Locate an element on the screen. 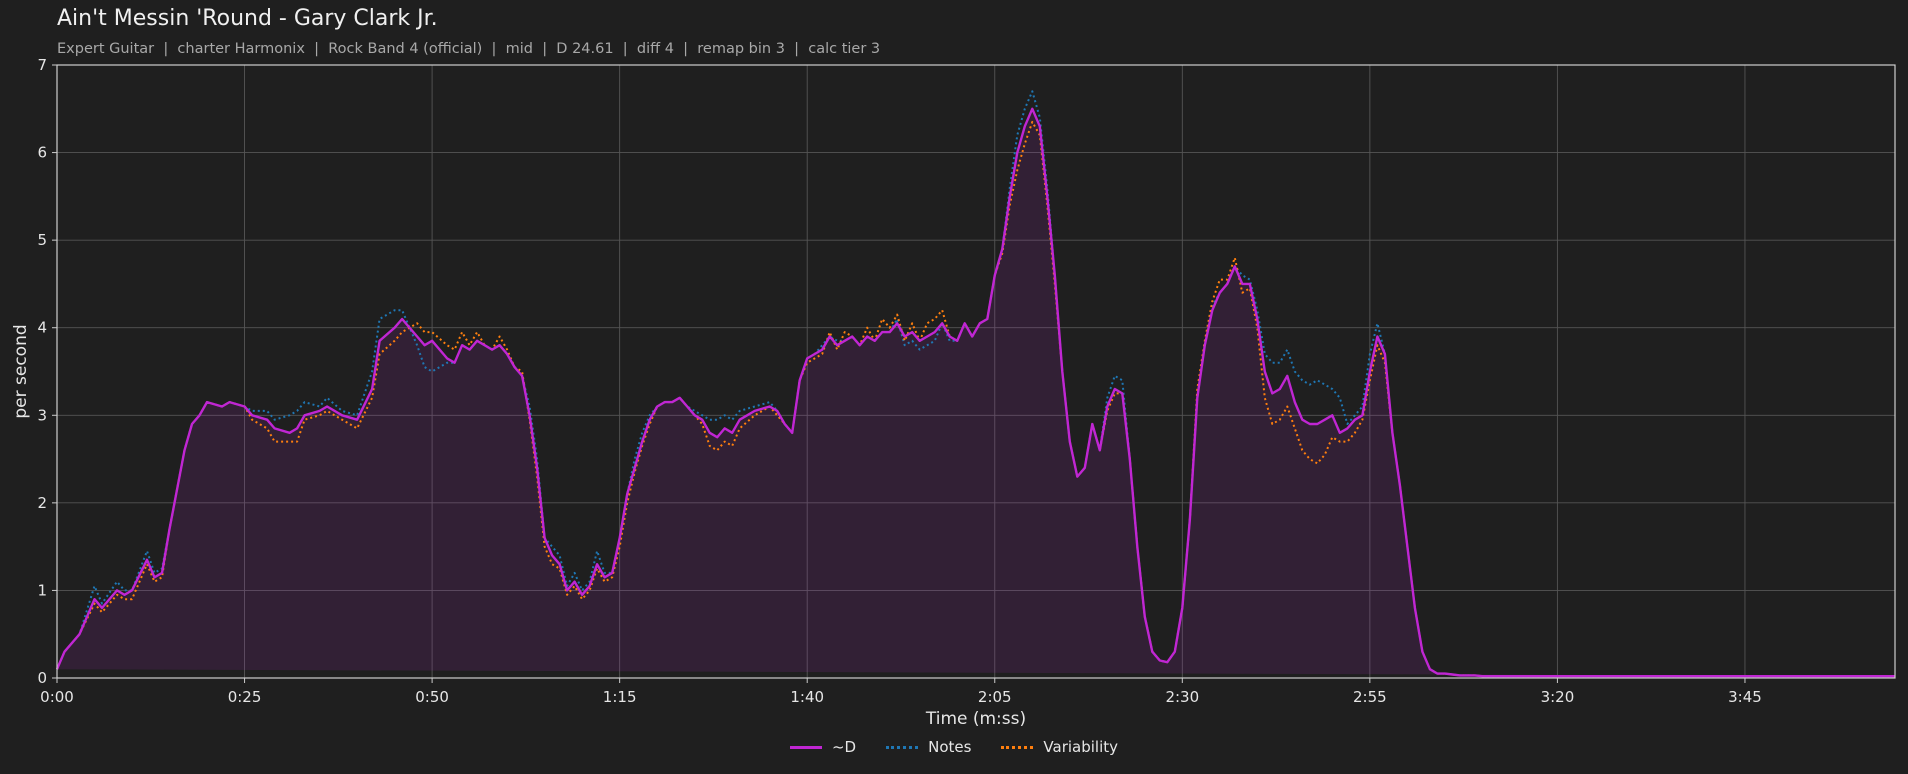 The image size is (1908, 774). legend-label-variability: Variability is located at coordinates (1081, 747).